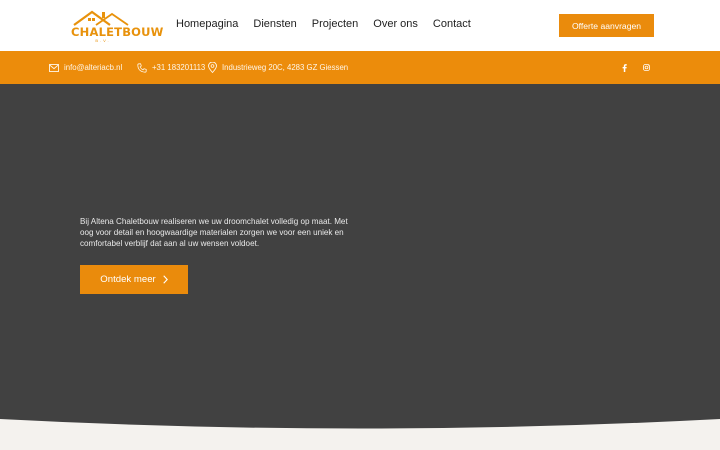  What do you see at coordinates (179, 67) in the screenshot?
I see `phone-text: +31 183201113` at bounding box center [179, 67].